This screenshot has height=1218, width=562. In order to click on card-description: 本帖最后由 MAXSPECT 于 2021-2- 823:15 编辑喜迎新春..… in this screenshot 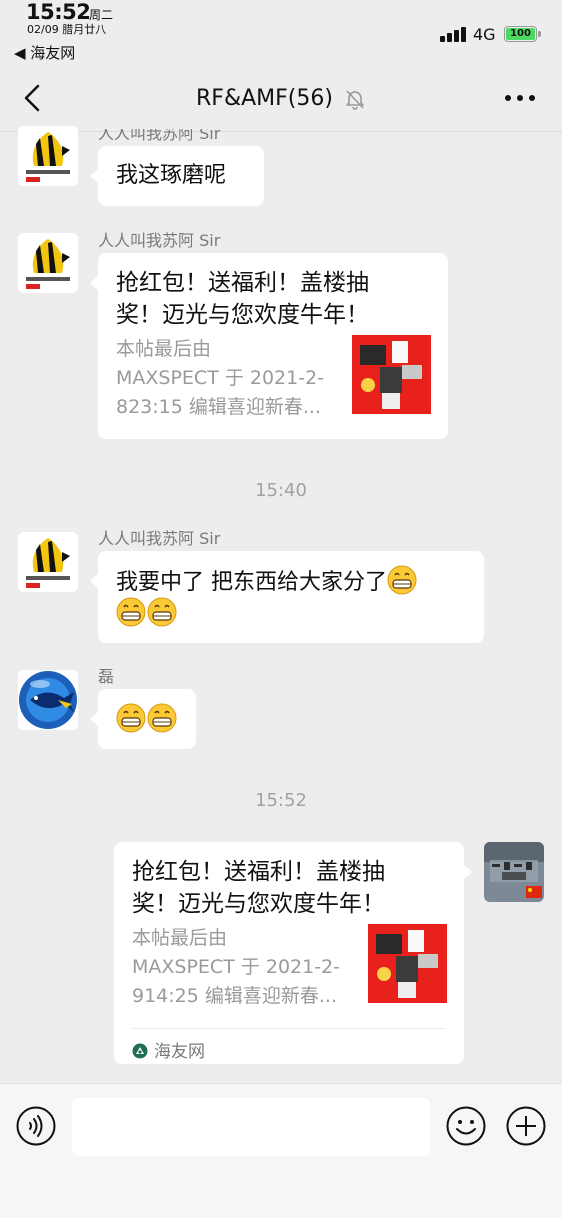, I will do `click(220, 378)`.